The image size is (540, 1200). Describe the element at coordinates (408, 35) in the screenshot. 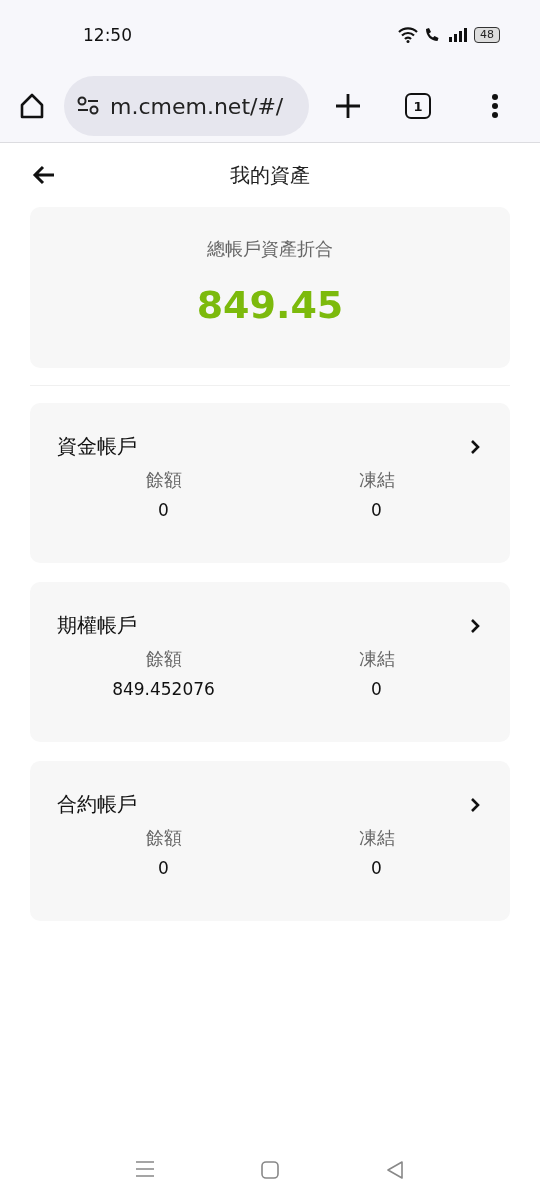

I see `wifi-icon` at that location.